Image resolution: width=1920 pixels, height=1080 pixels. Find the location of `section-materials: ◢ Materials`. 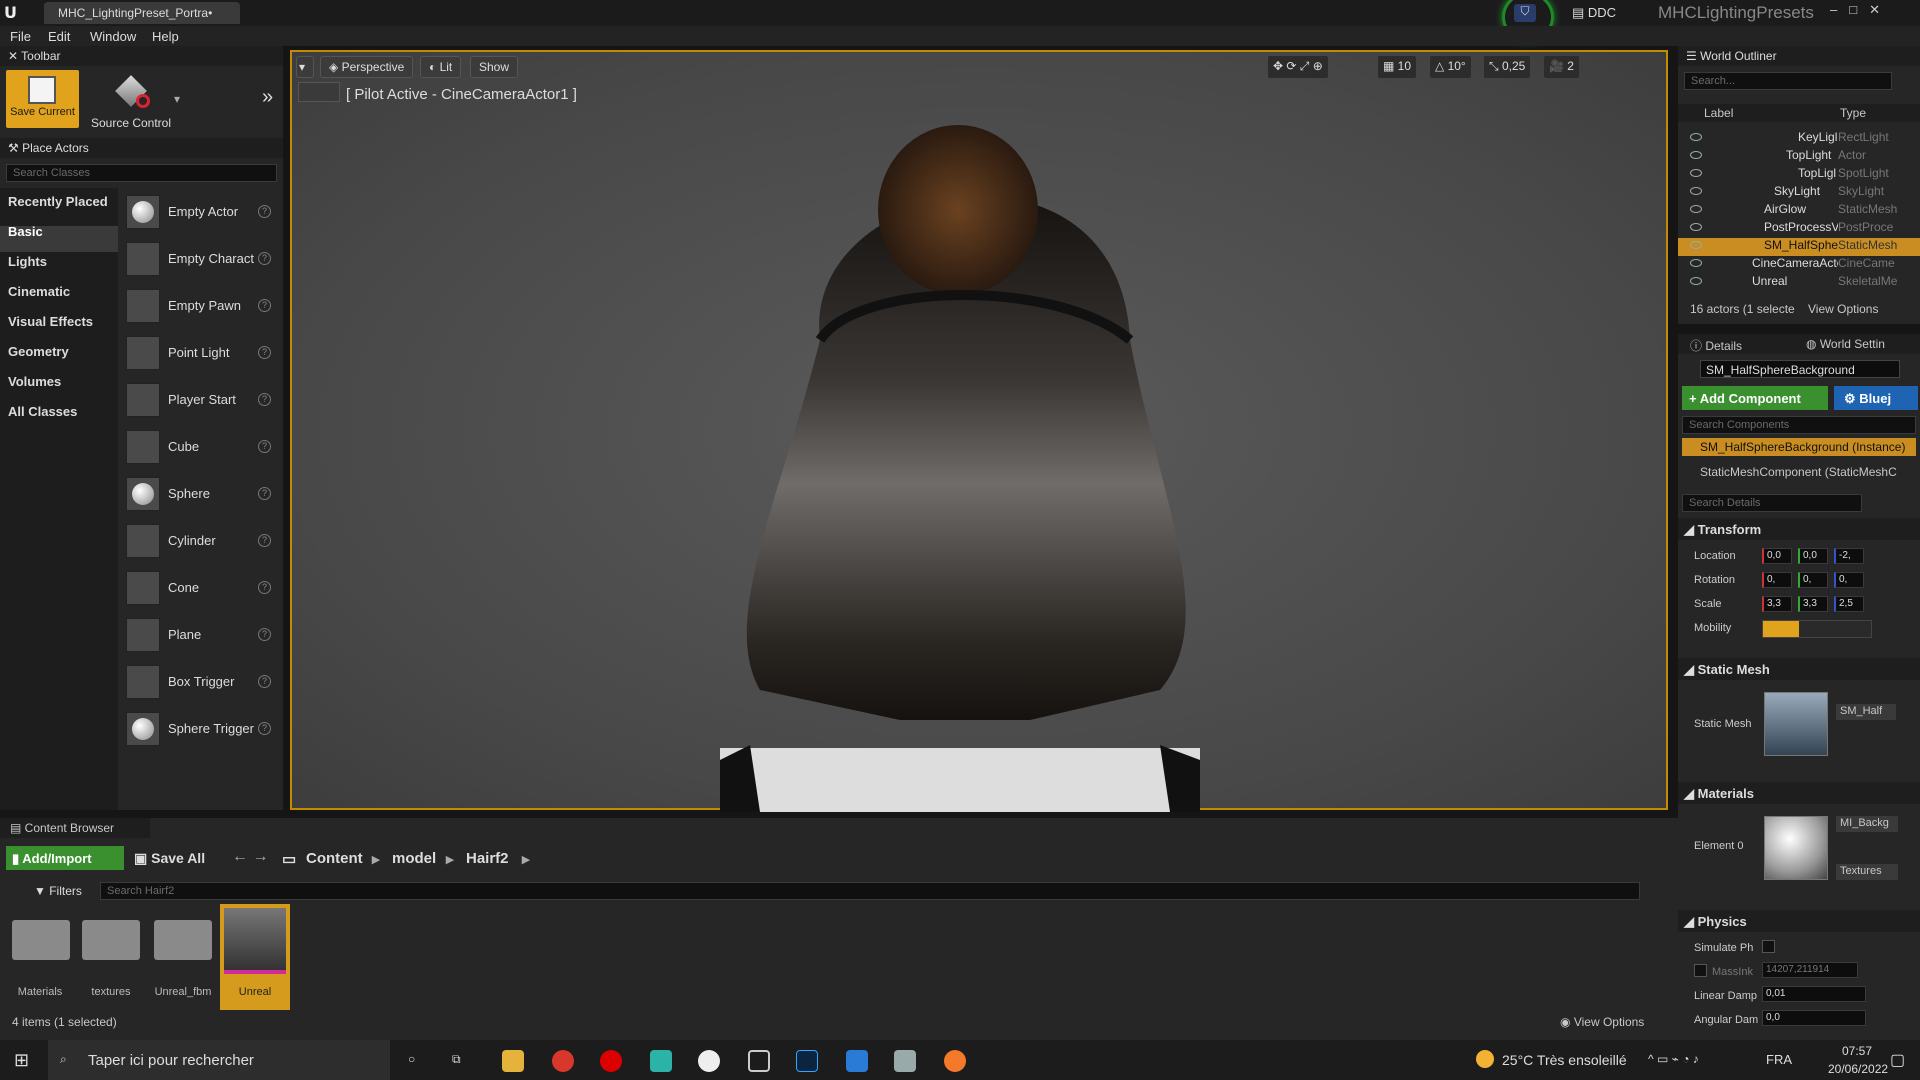

section-materials: ◢ Materials is located at coordinates (1799, 793).